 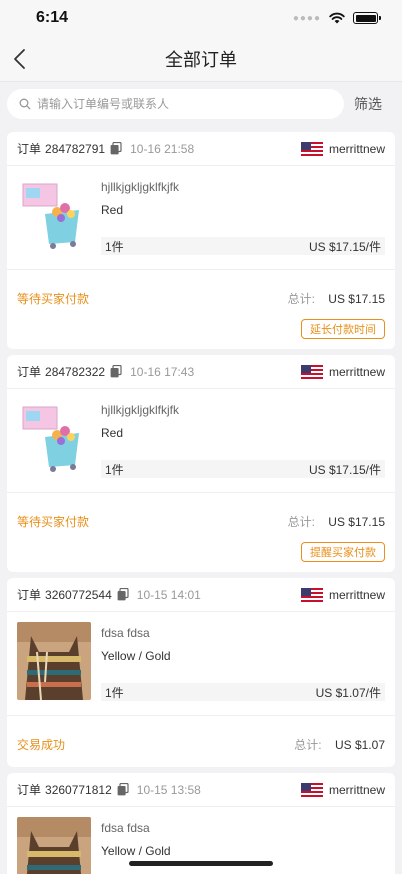 What do you see at coordinates (201, 532) in the screenshot?
I see `order-footer: 等待买家付款 总计: US $17.15 提醒买家付款` at bounding box center [201, 532].